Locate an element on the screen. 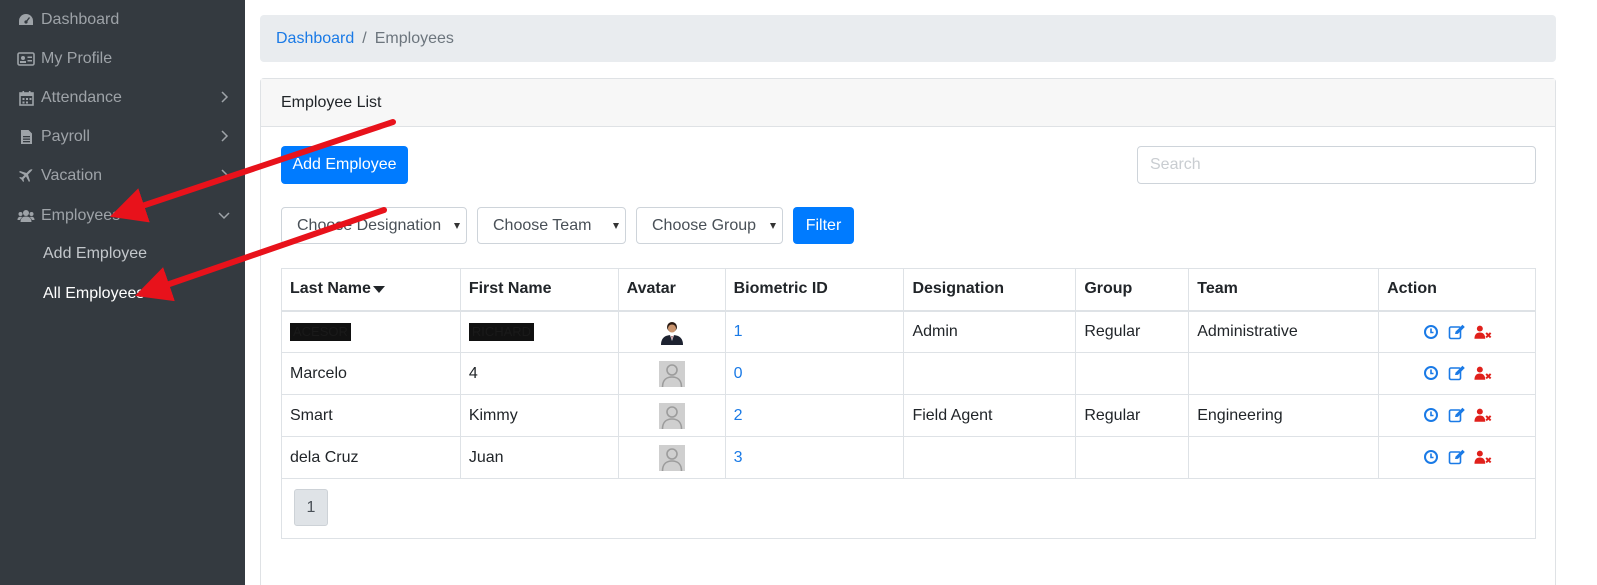  add-employee-button: Add Employee is located at coordinates (344, 165).